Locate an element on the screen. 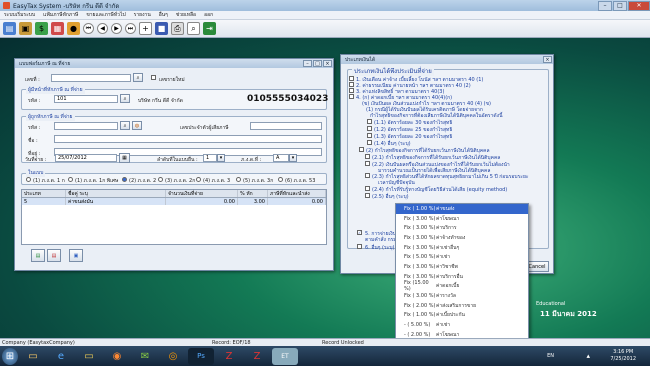 Image resolution: width=650 pixels, height=366 pixels. print-icon: ⎙ is located at coordinates (177, 28).